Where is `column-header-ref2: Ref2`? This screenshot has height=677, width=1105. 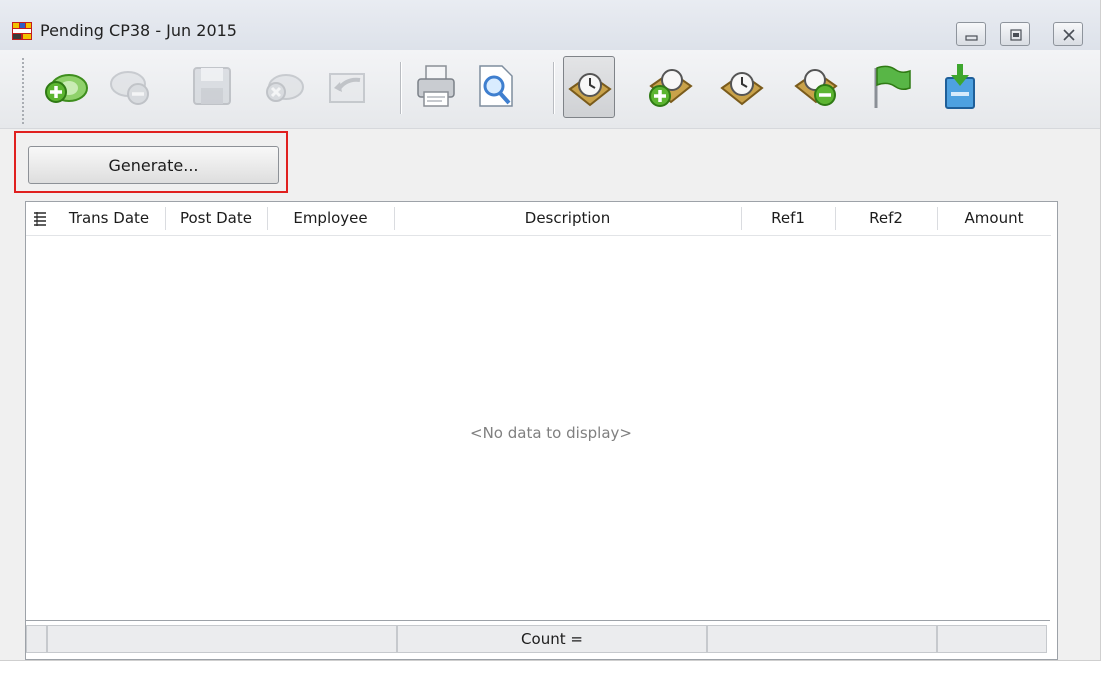 column-header-ref2: Ref2 is located at coordinates (886, 218).